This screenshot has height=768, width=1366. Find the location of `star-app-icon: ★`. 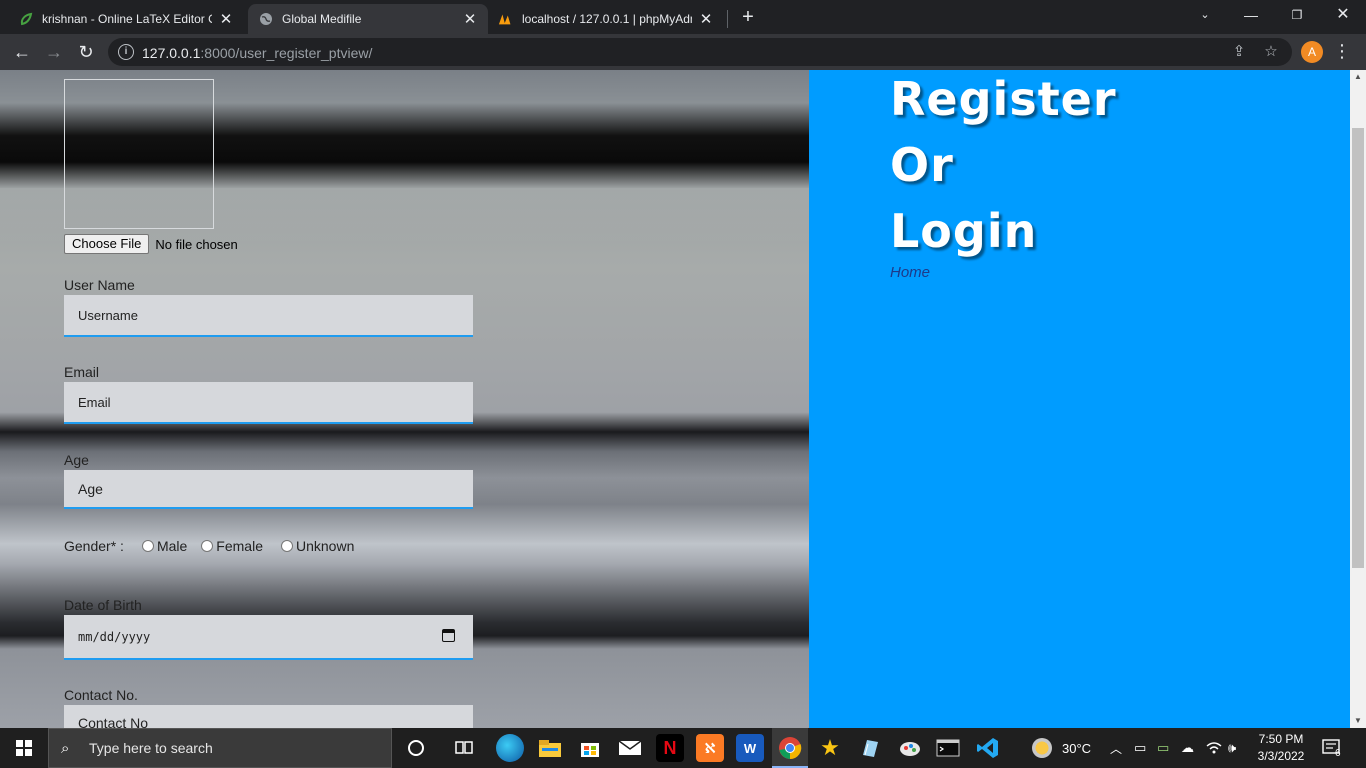

star-app-icon: ★ is located at coordinates (830, 748).